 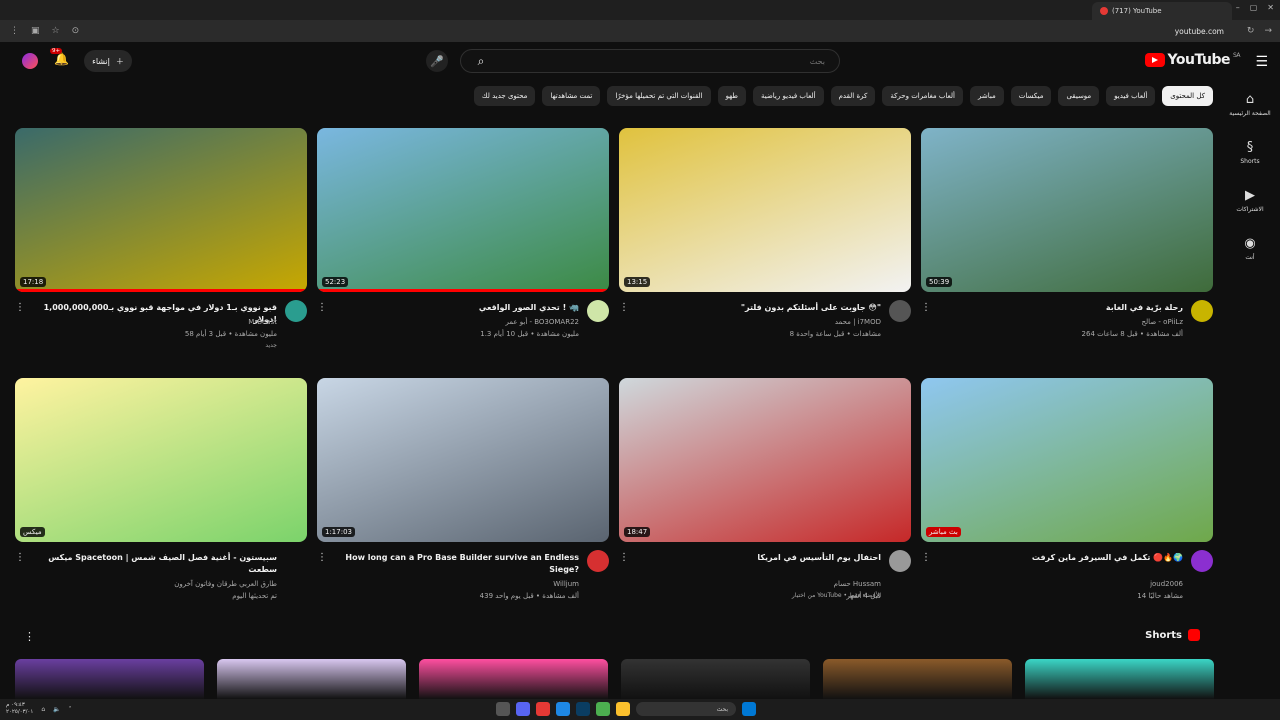 What do you see at coordinates (765, 210) in the screenshot?
I see `video-thumbnail: 13:15` at bounding box center [765, 210].